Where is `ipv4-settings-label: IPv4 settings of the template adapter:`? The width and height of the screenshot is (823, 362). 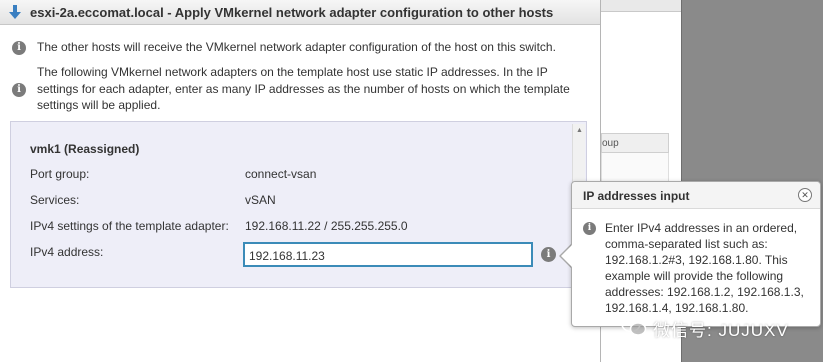
ipv4-settings-label: IPv4 settings of the template adapter: is located at coordinates (129, 226).